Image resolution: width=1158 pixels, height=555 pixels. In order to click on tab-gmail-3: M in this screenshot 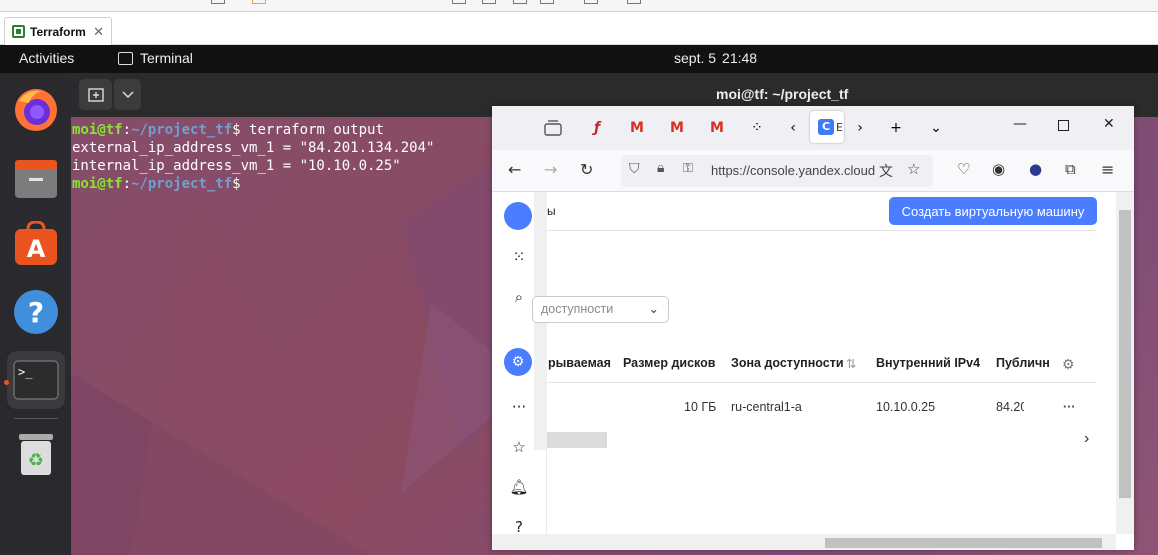, I will do `click(717, 128)`.